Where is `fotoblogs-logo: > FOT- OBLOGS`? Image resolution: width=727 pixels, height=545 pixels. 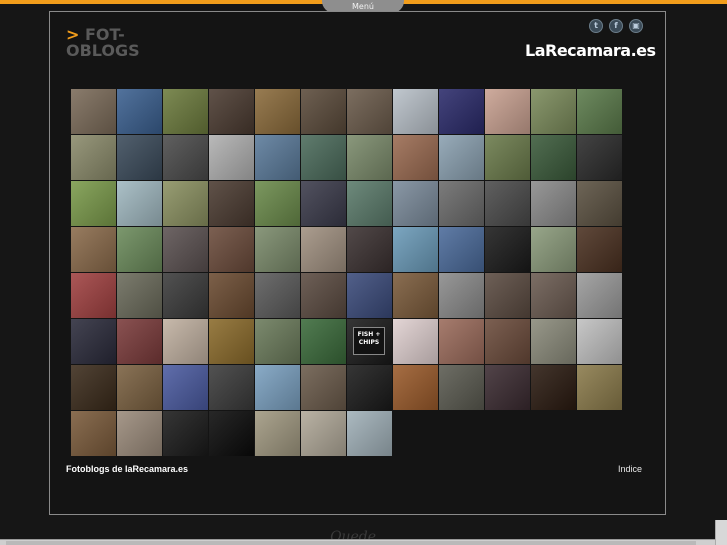 fotoblogs-logo: > FOT- OBLOGS is located at coordinates (104, 44).